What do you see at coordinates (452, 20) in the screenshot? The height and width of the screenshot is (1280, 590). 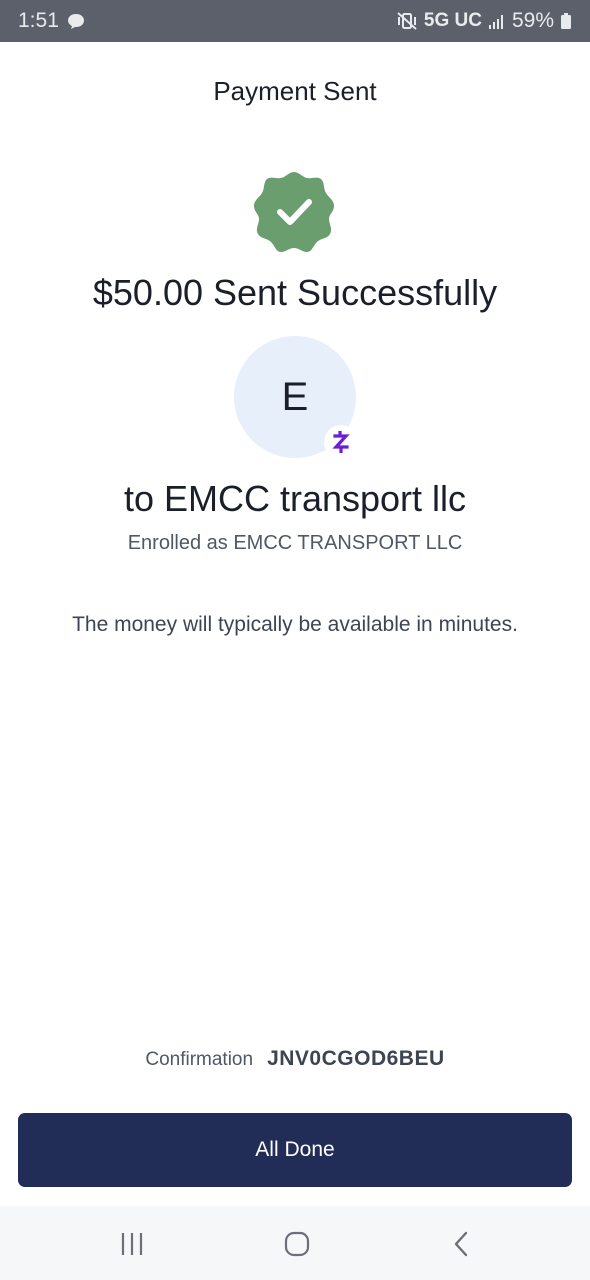 I see `network-type: 5G UC` at bounding box center [452, 20].